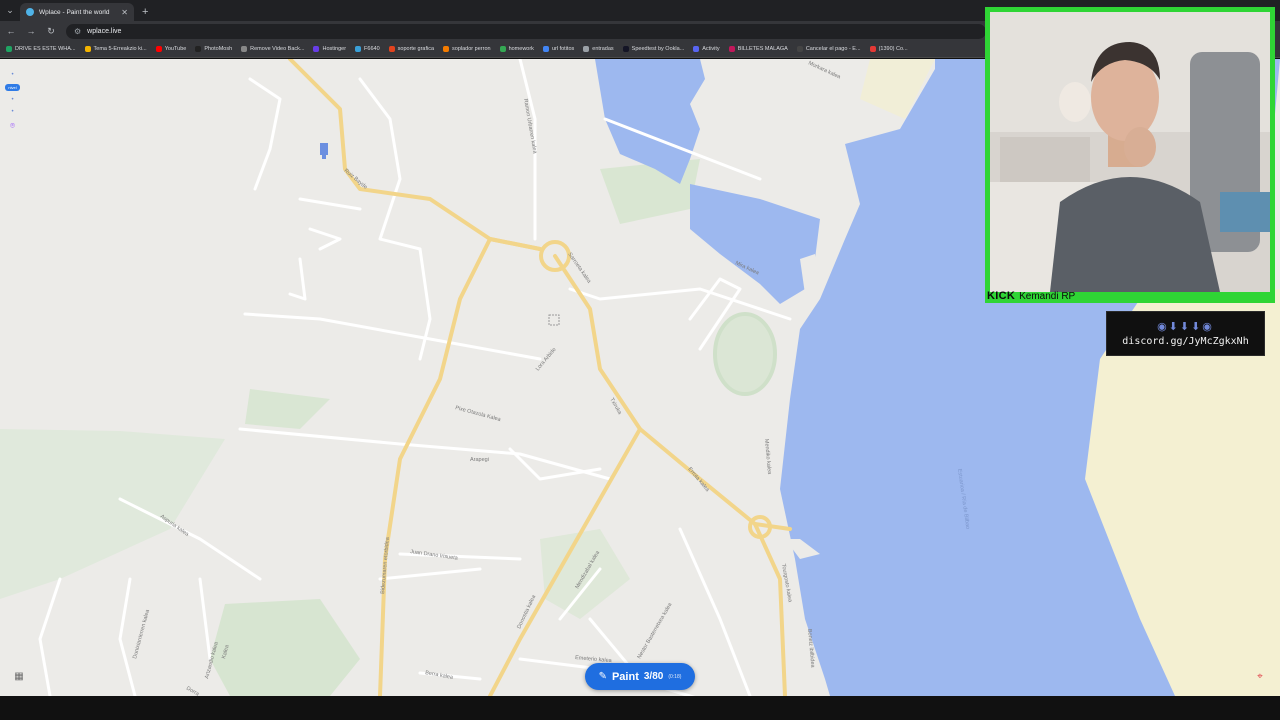 Image resolution: width=1280 pixels, height=720 pixels. Describe the element at coordinates (711, 49) in the screenshot. I see `bookmark-label: Activity` at that location.